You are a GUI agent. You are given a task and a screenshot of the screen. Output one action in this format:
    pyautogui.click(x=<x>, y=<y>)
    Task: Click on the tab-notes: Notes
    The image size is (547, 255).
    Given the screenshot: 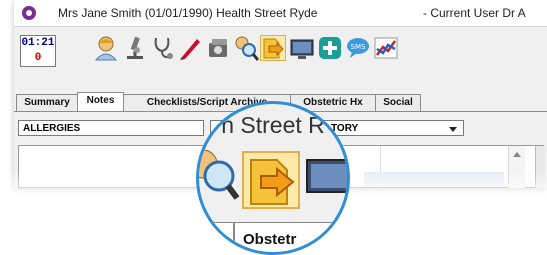 What is the action you would take?
    pyautogui.click(x=100, y=102)
    